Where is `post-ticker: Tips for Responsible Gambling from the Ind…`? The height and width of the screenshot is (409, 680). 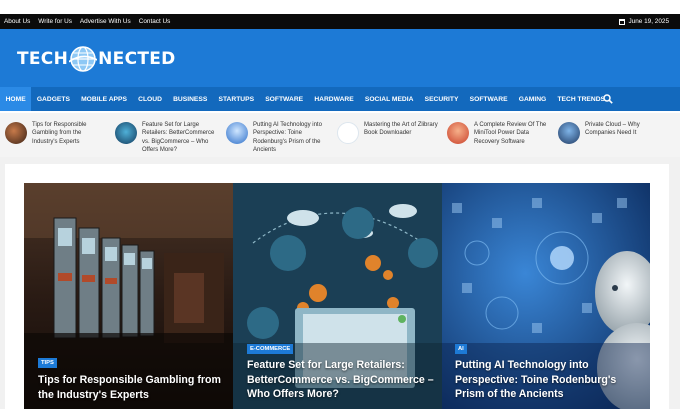 post-ticker: Tips for Responsible Gambling from the Ind… is located at coordinates (340, 135).